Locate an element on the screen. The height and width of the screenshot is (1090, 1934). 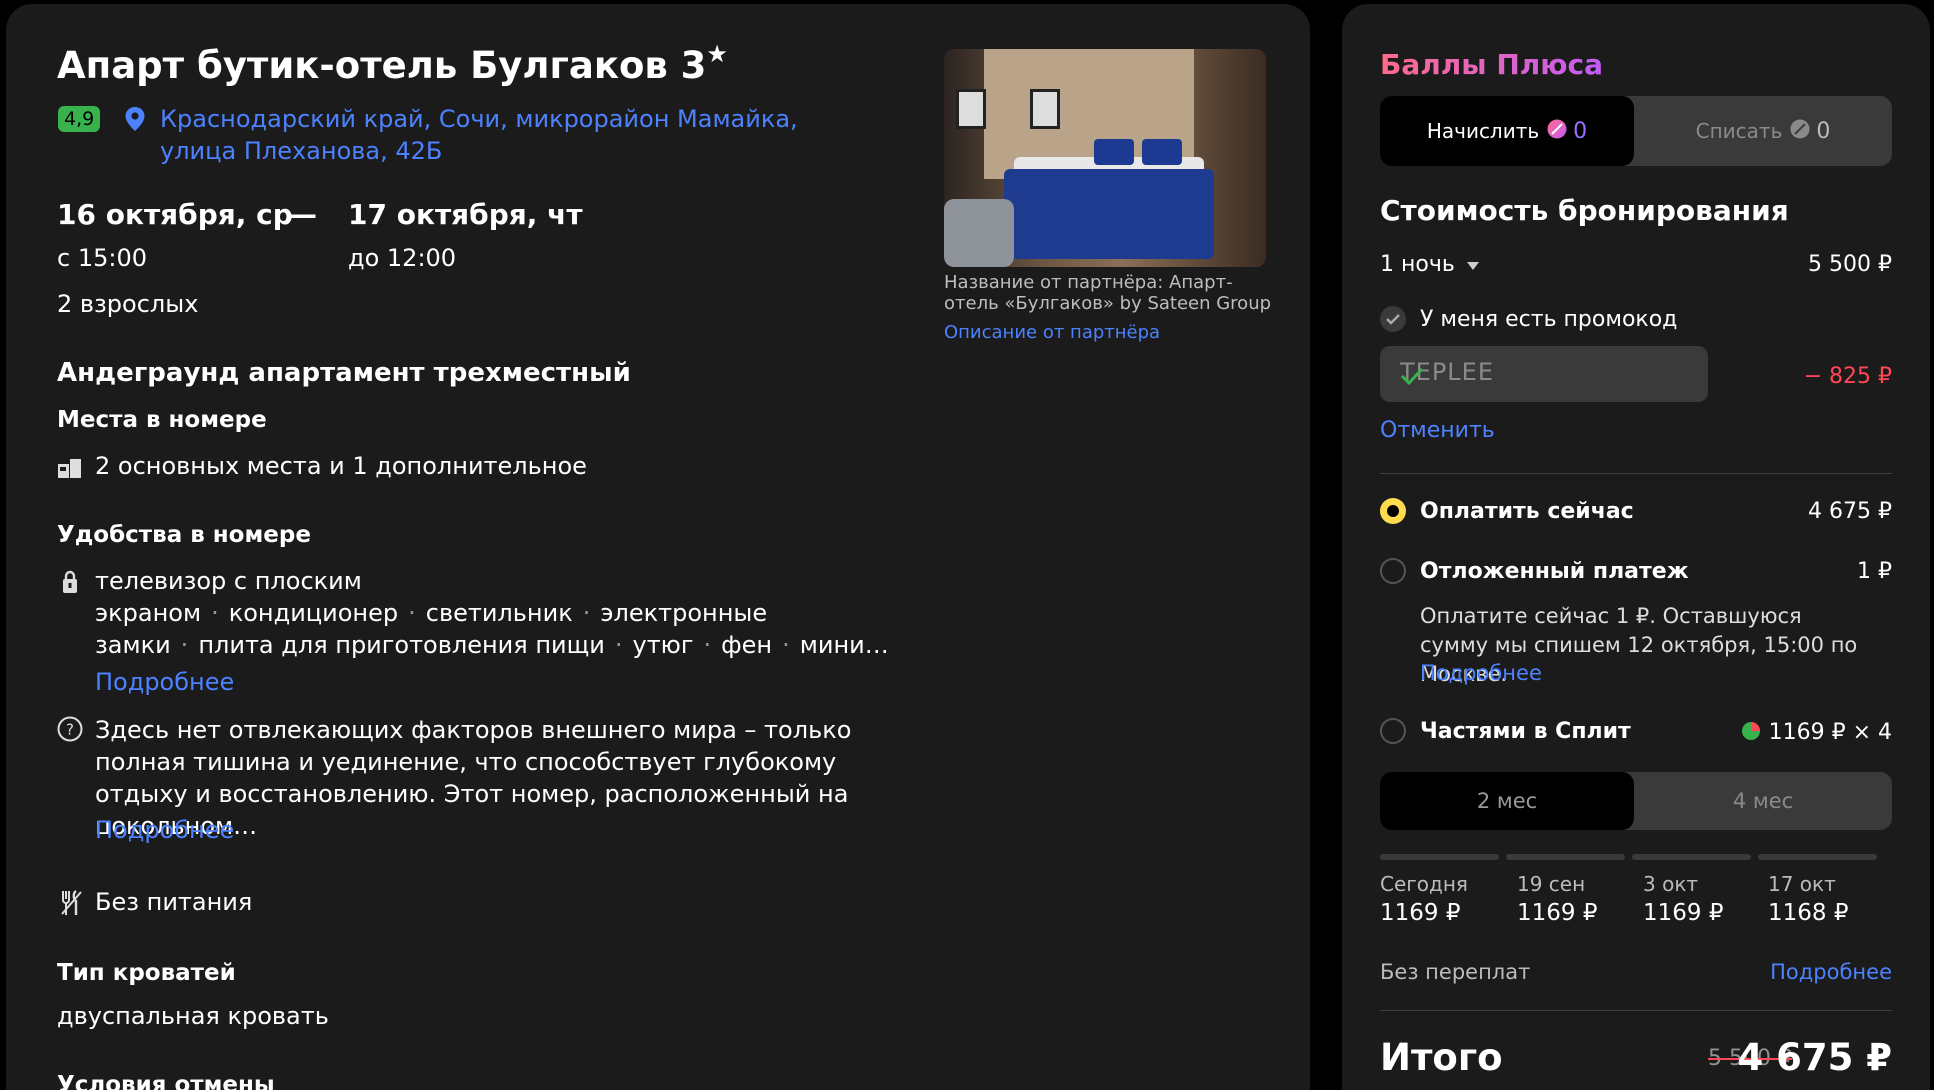
amenity-item: экраном is located at coordinates (148, 613).